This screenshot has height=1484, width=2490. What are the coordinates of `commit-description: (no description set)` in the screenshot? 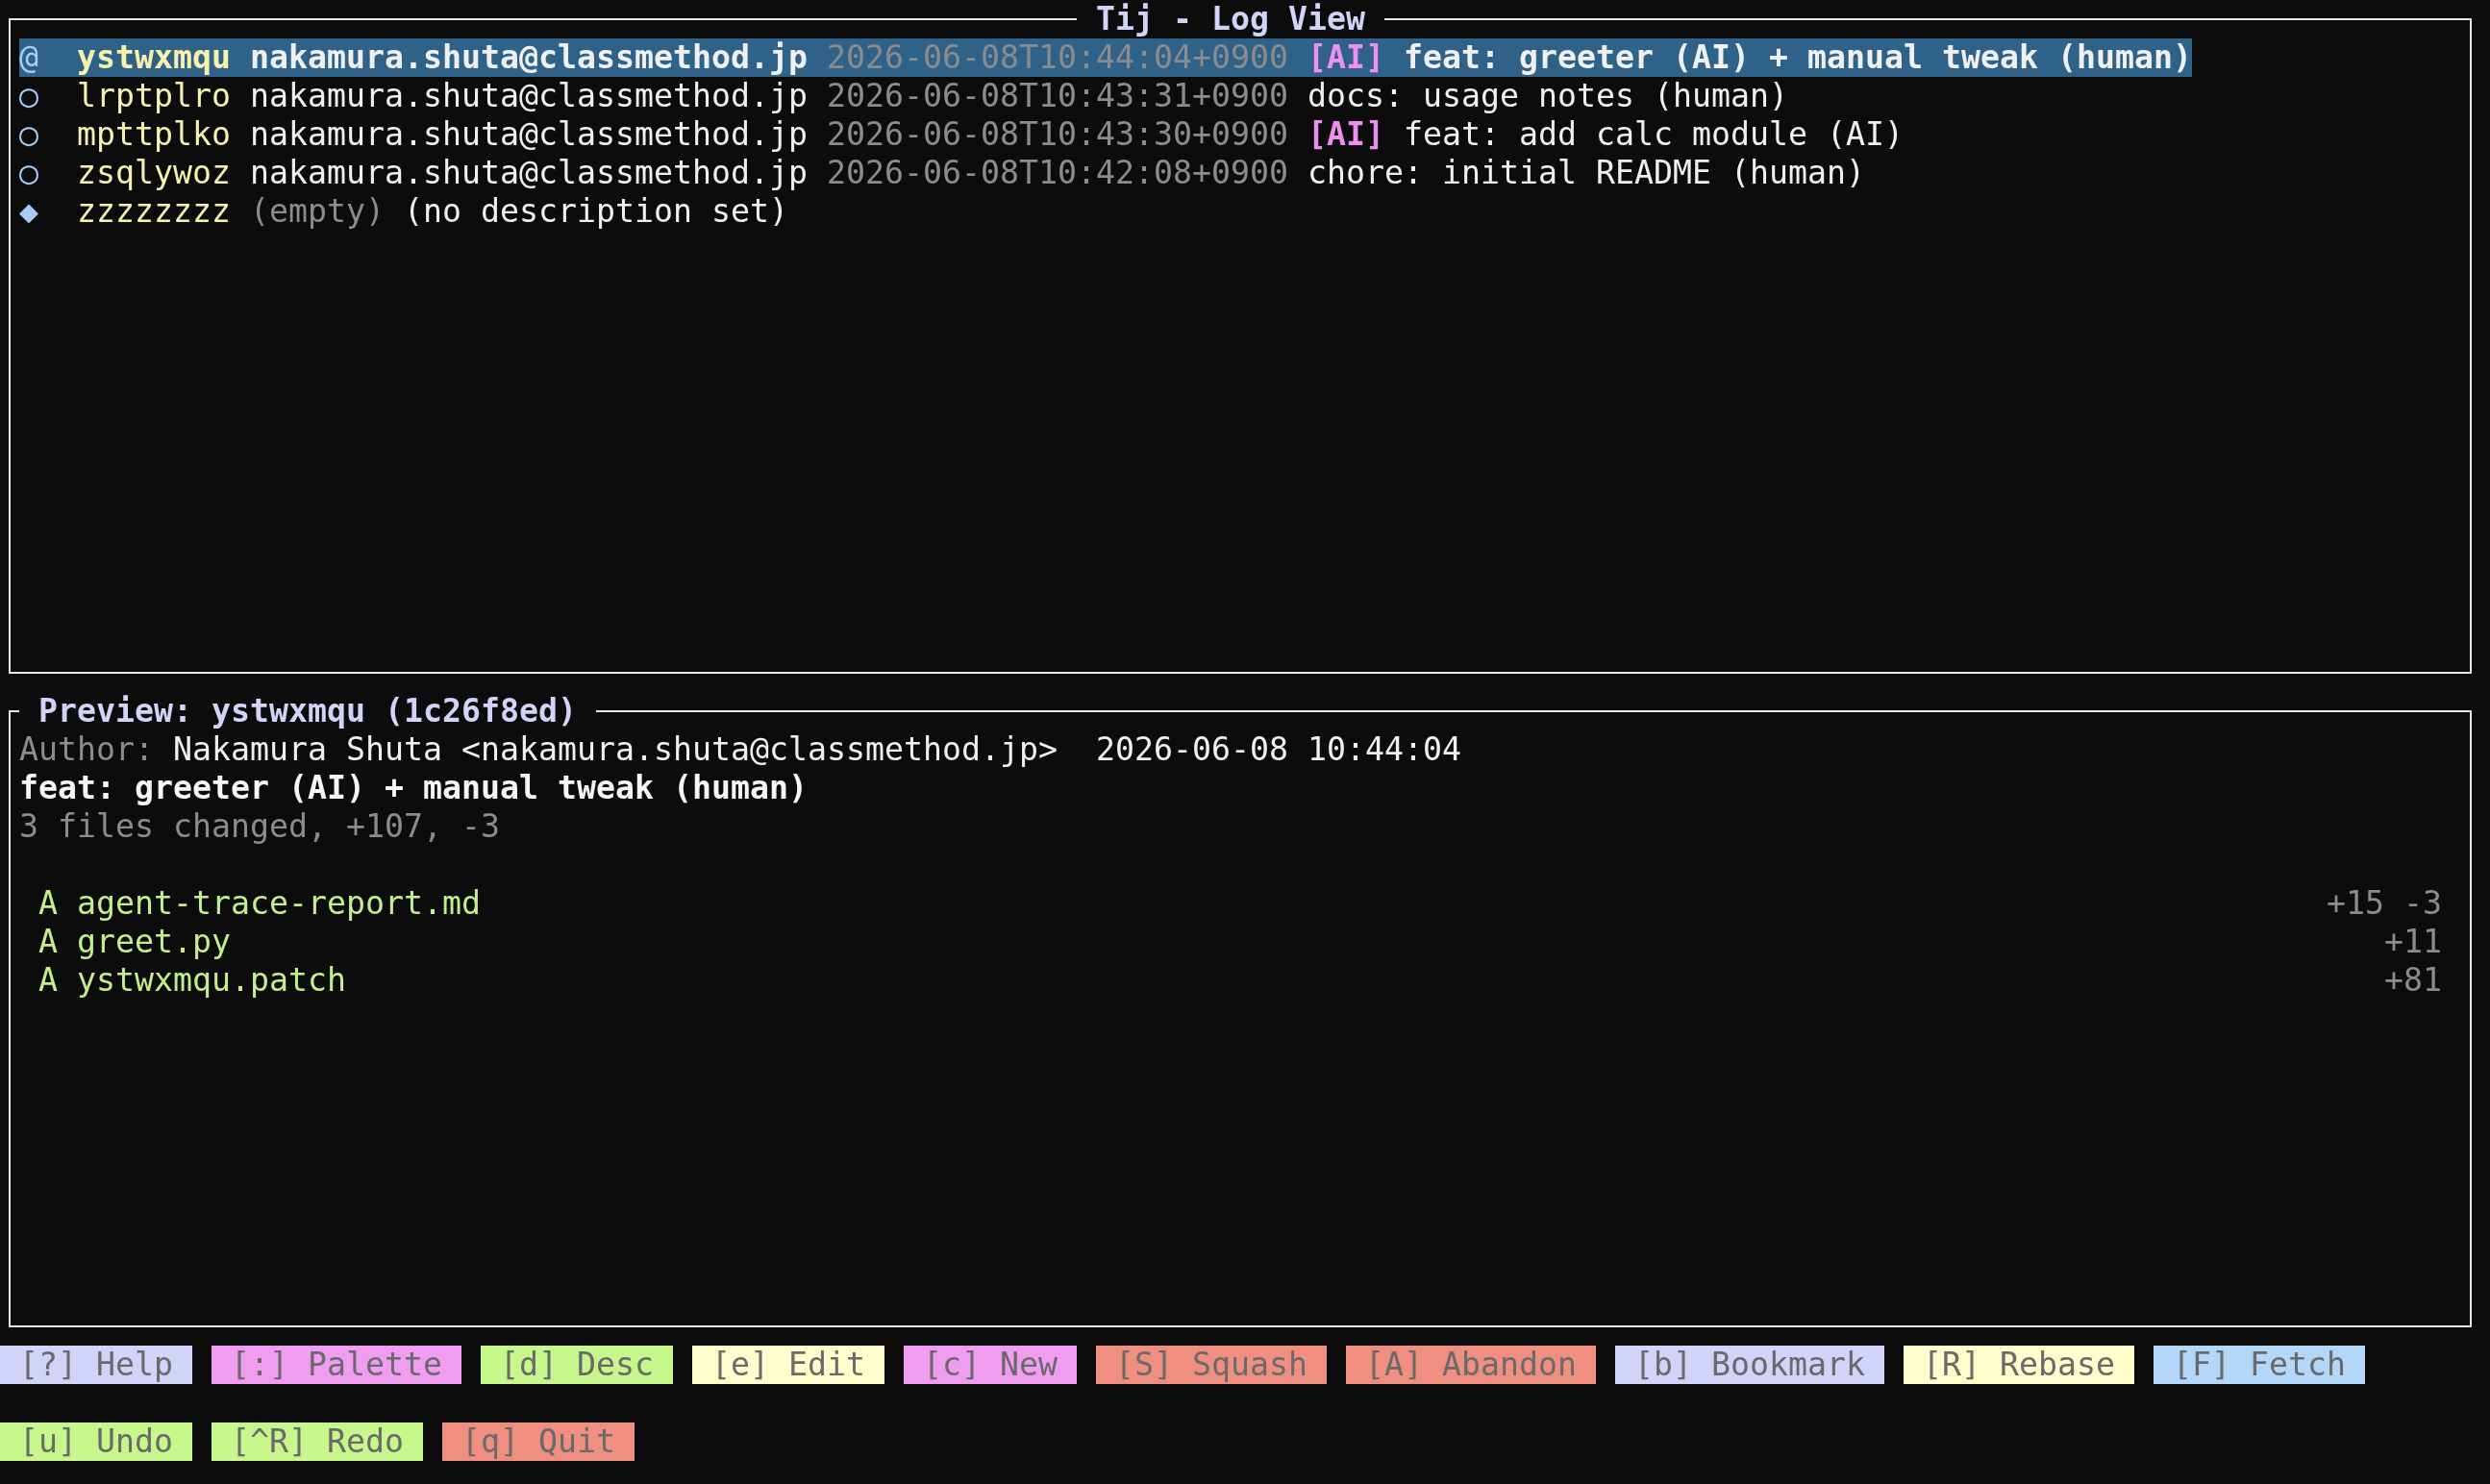 It's located at (596, 211).